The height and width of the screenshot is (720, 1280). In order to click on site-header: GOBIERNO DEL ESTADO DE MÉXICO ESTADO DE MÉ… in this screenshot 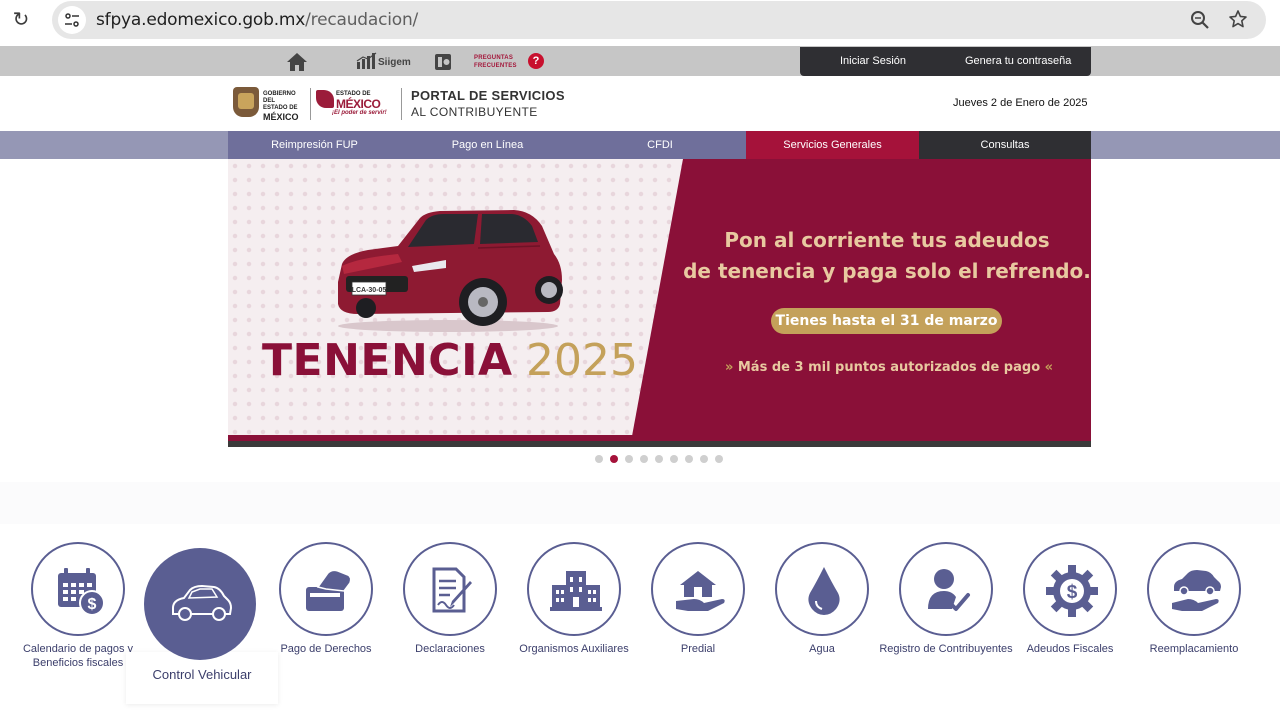, I will do `click(640, 104)`.